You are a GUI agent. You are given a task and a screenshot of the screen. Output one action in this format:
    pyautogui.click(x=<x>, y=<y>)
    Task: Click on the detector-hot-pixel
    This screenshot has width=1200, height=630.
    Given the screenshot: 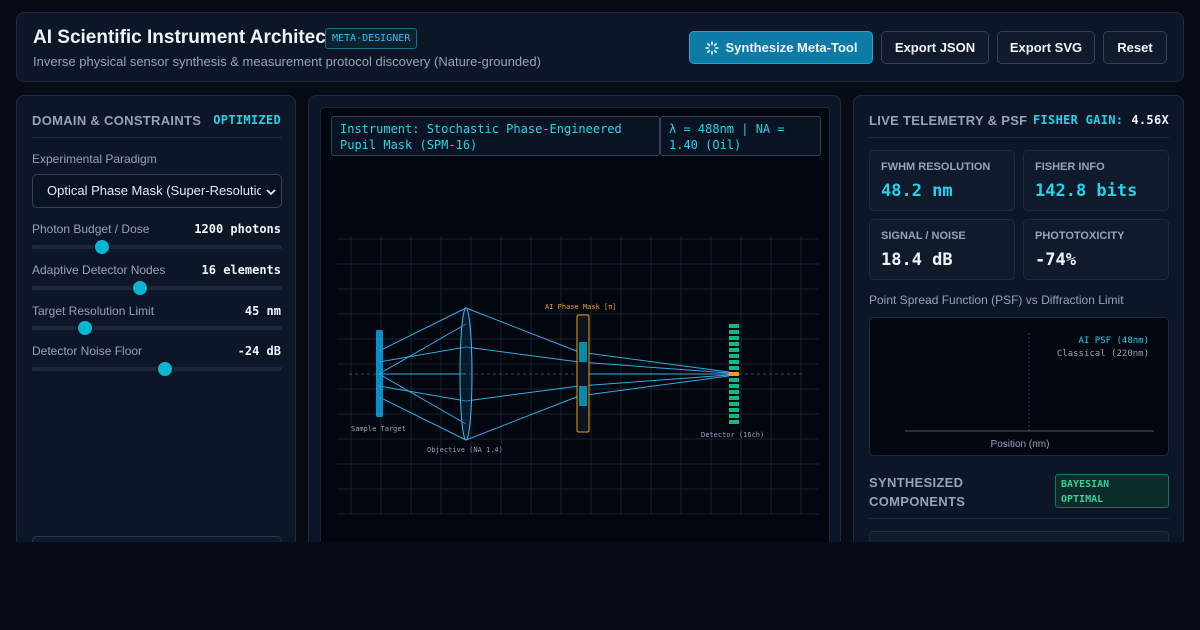 What is the action you would take?
    pyautogui.click(x=734, y=374)
    